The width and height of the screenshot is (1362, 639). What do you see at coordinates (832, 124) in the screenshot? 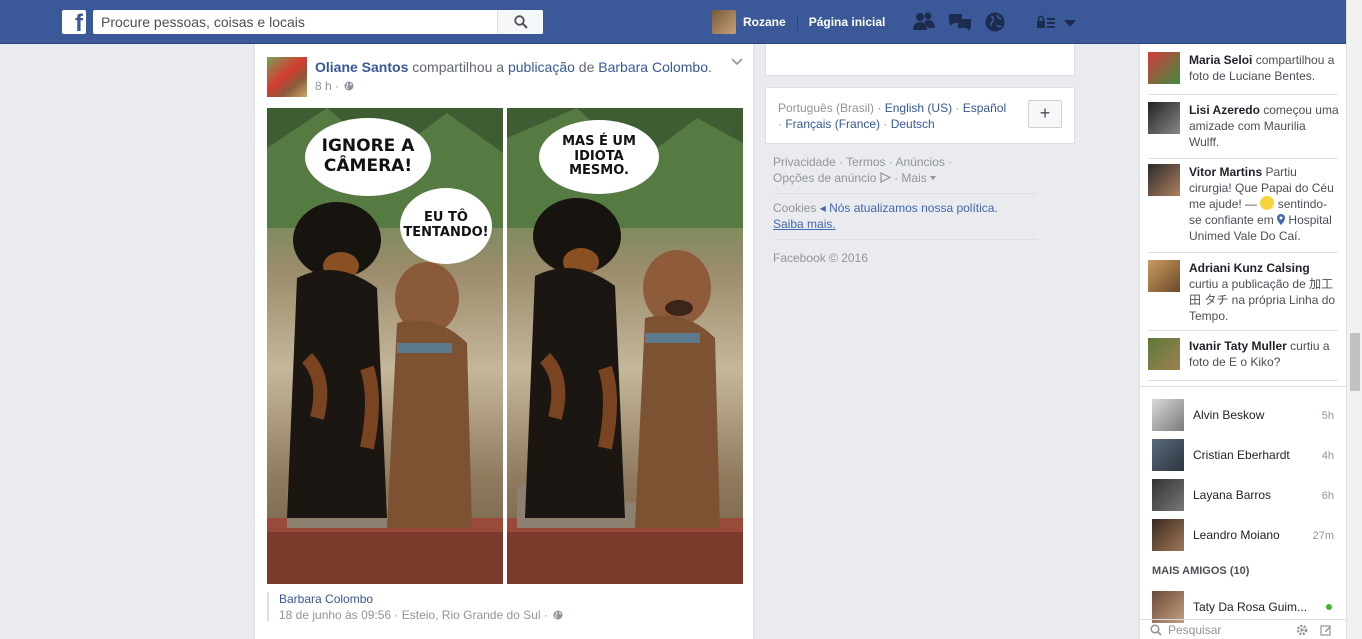
I see `language-french: Français (France)` at bounding box center [832, 124].